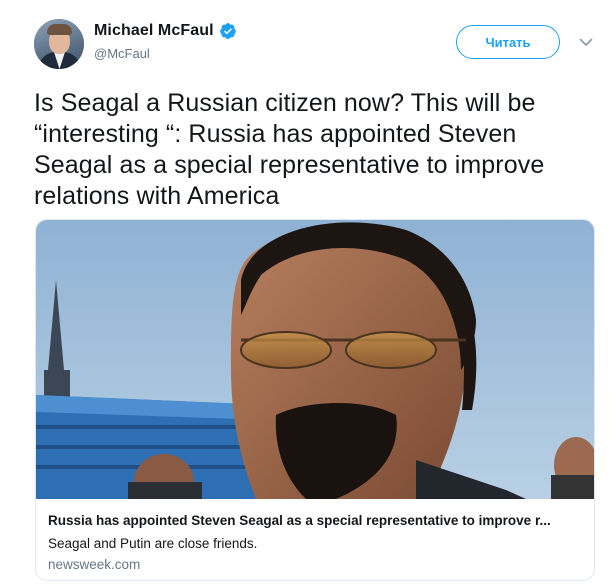 This screenshot has width=613, height=584. I want to click on author-handle: @McFaul, so click(122, 53).